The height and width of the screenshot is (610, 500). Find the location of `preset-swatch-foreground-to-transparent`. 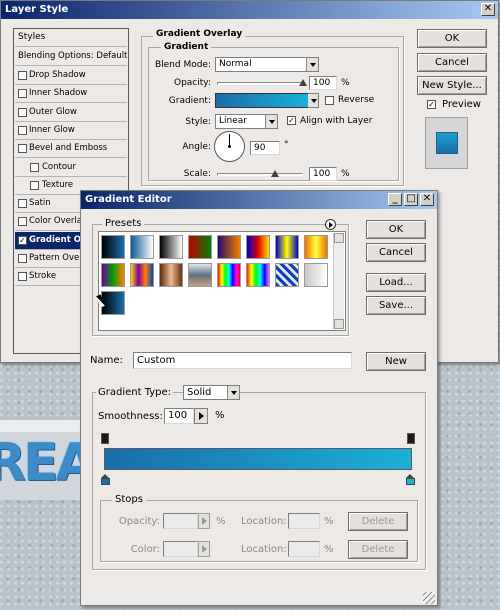

preset-swatch-foreground-to-transparent is located at coordinates (142, 247).